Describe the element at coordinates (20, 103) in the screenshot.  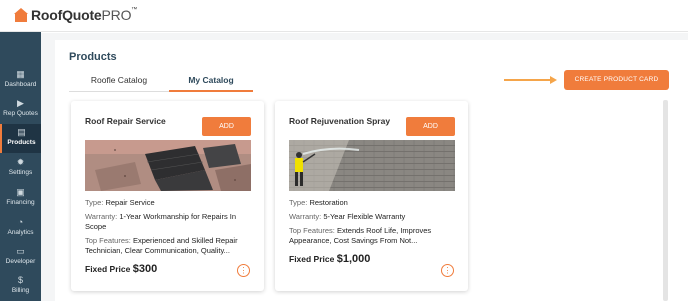
I see `play-circle-icon: ▶` at that location.